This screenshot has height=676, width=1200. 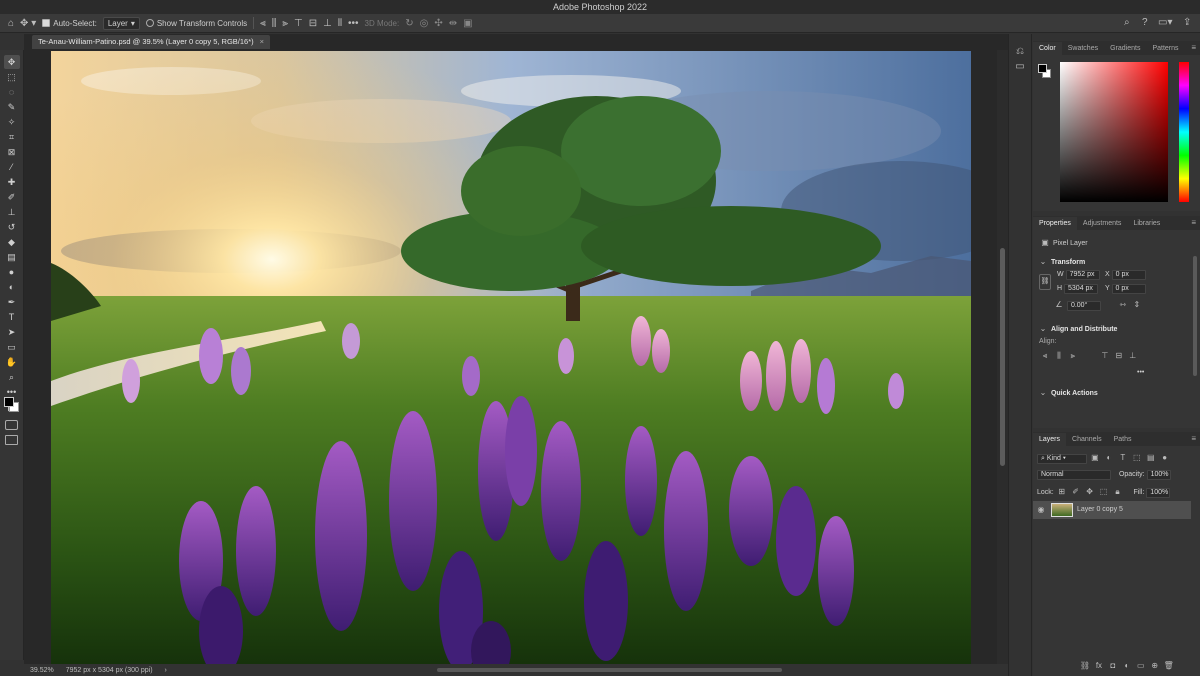 I want to click on share-icon: ⇪, so click(x=1187, y=22).